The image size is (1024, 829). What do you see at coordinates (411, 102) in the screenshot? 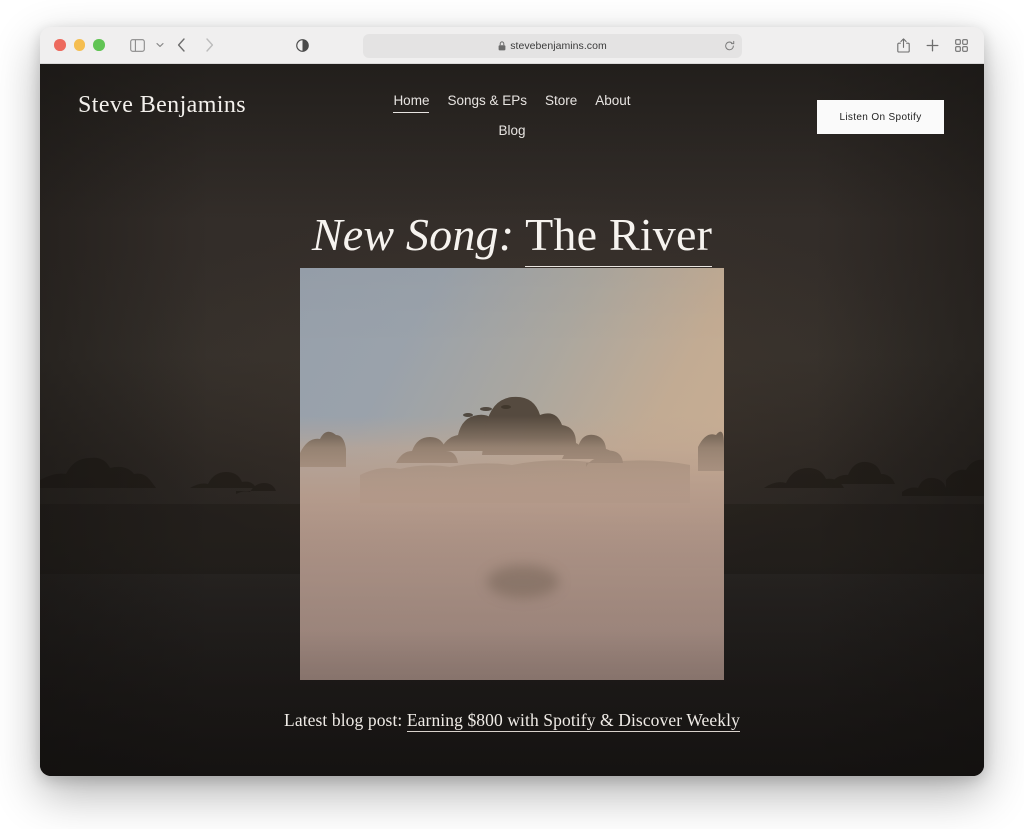
I see `nav-item-home: Home` at bounding box center [411, 102].